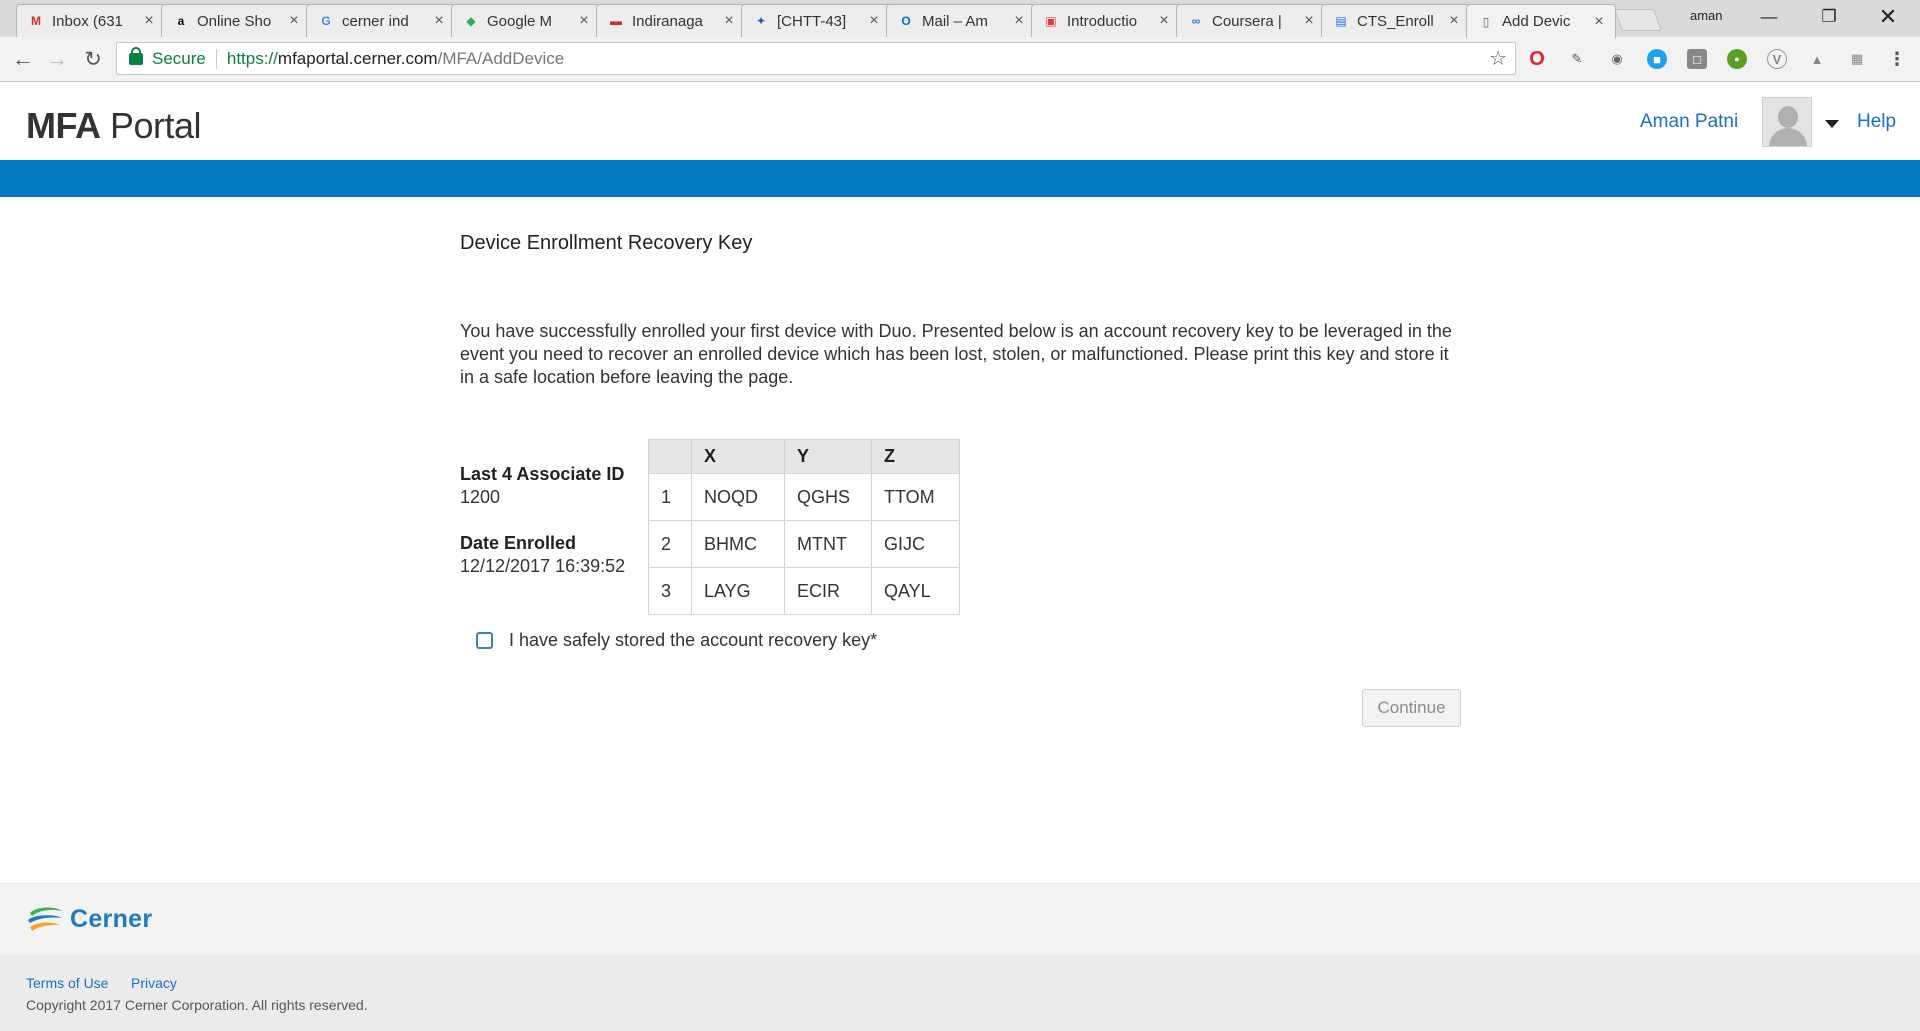 The image size is (1920, 1031). Describe the element at coordinates (381, 20) in the screenshot. I see `browser-tab: Gcerner ind ×` at that location.